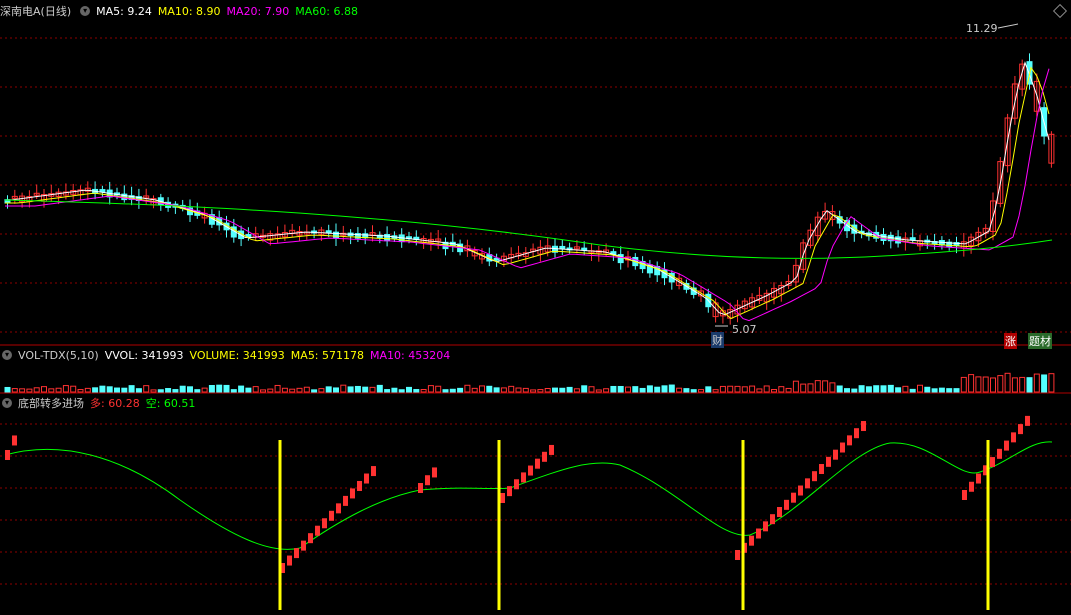  What do you see at coordinates (326, 11) in the screenshot?
I see `ma60-value: MA60: 6.88` at bounding box center [326, 11].